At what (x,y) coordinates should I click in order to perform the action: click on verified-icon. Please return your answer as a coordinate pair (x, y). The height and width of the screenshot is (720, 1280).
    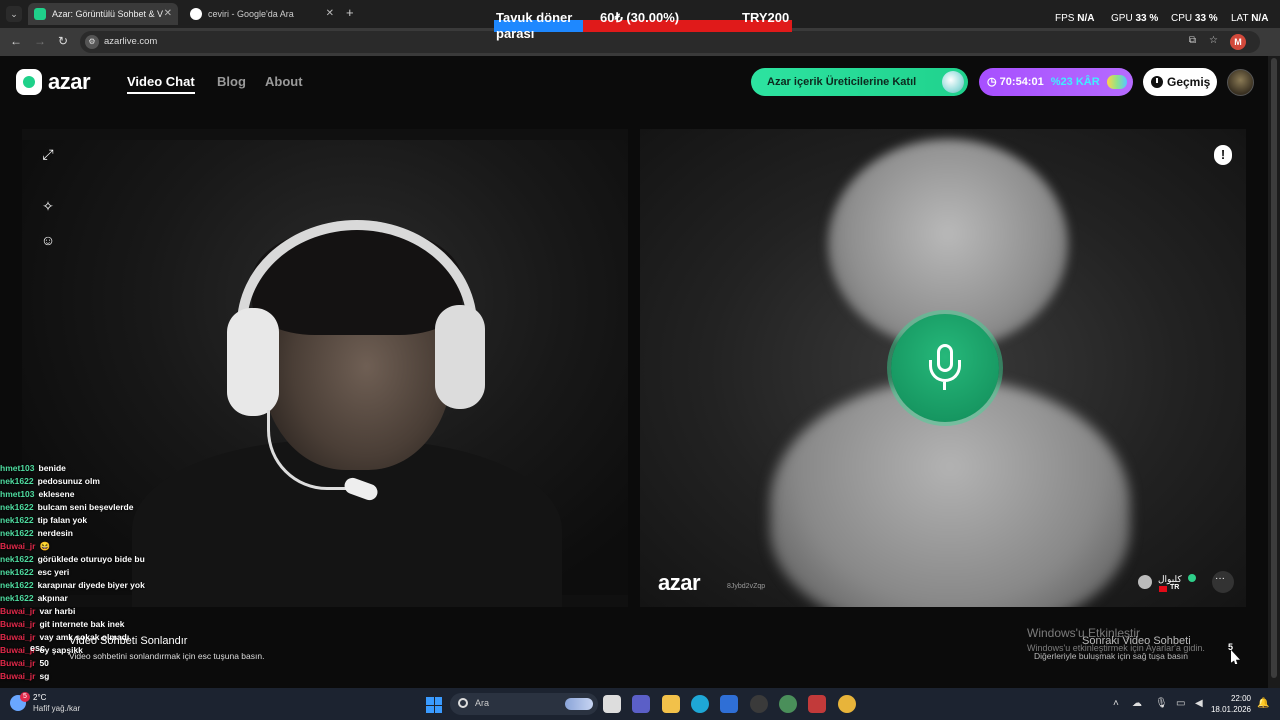
    Looking at the image, I should click on (1192, 578).